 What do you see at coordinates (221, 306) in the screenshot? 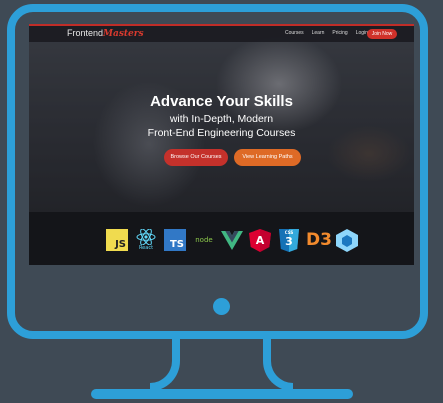
I see `power-button-icon` at bounding box center [221, 306].